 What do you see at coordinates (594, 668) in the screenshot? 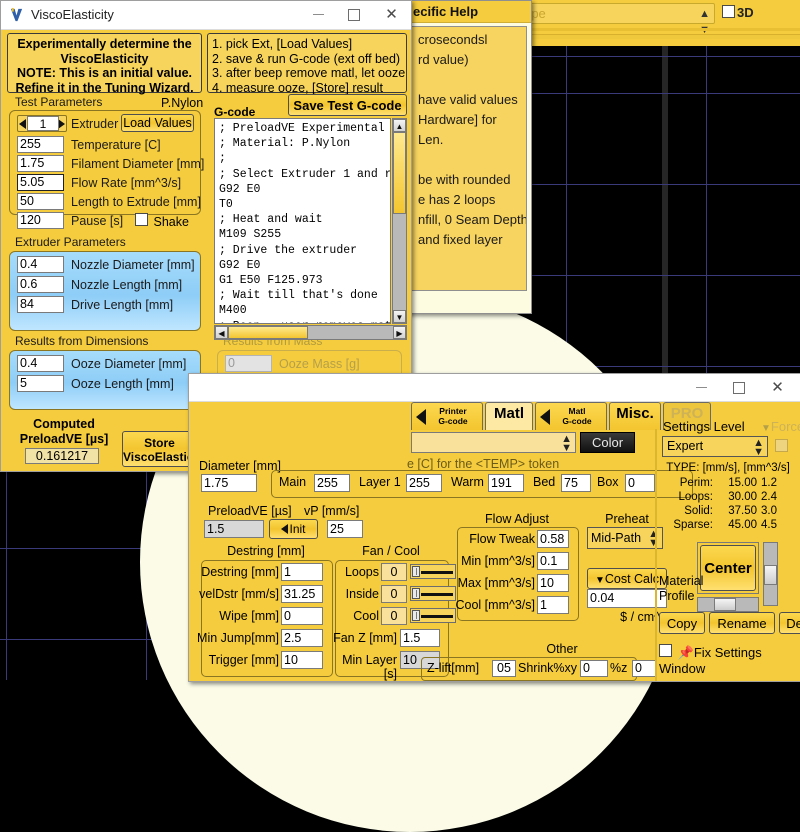
I see `shrink-xy-input: 0` at bounding box center [594, 668].